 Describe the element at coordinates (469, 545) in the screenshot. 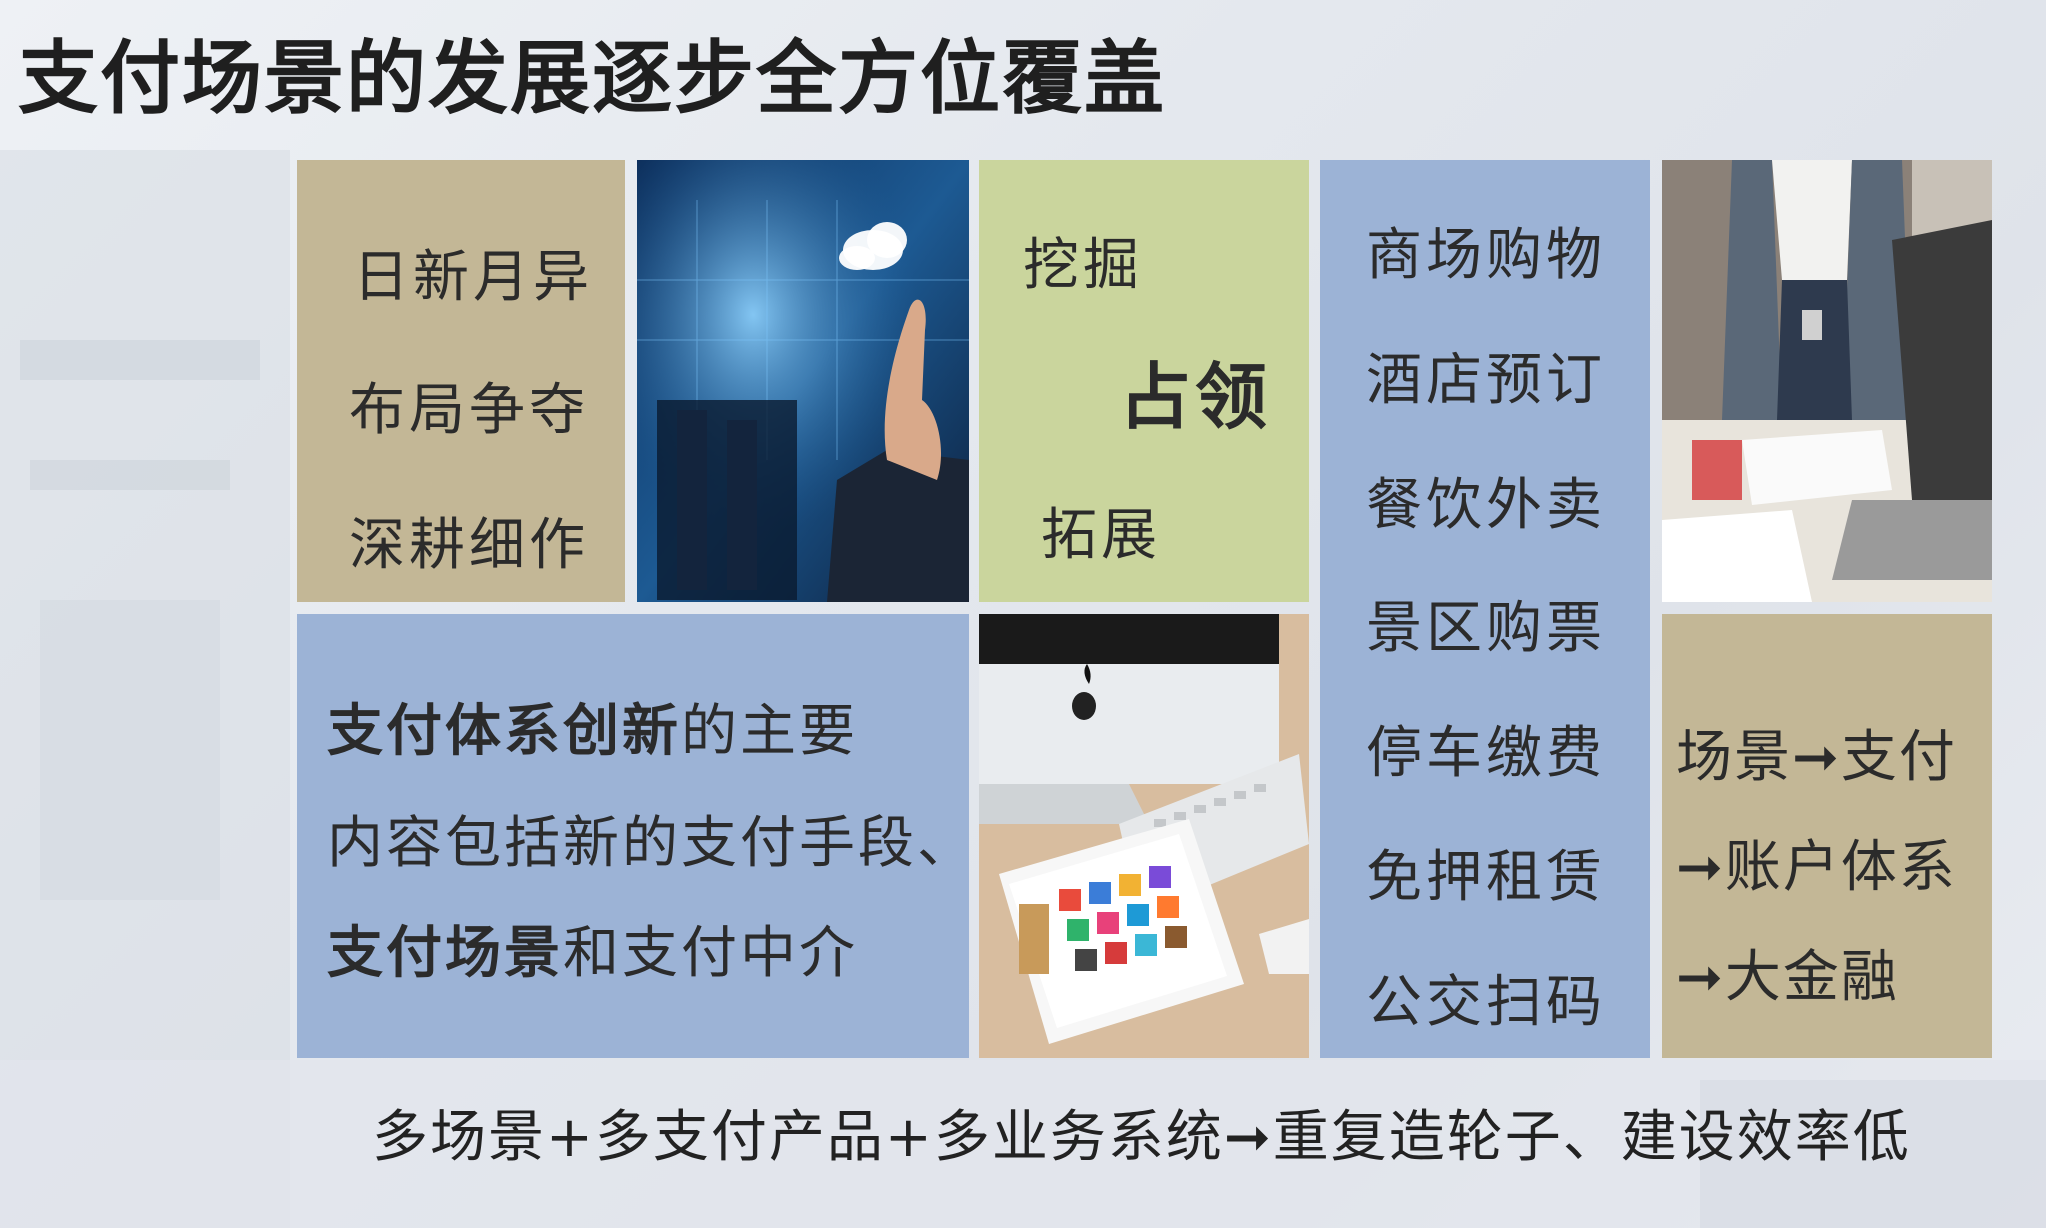

I see `strategy-line: 深耕细作` at that location.